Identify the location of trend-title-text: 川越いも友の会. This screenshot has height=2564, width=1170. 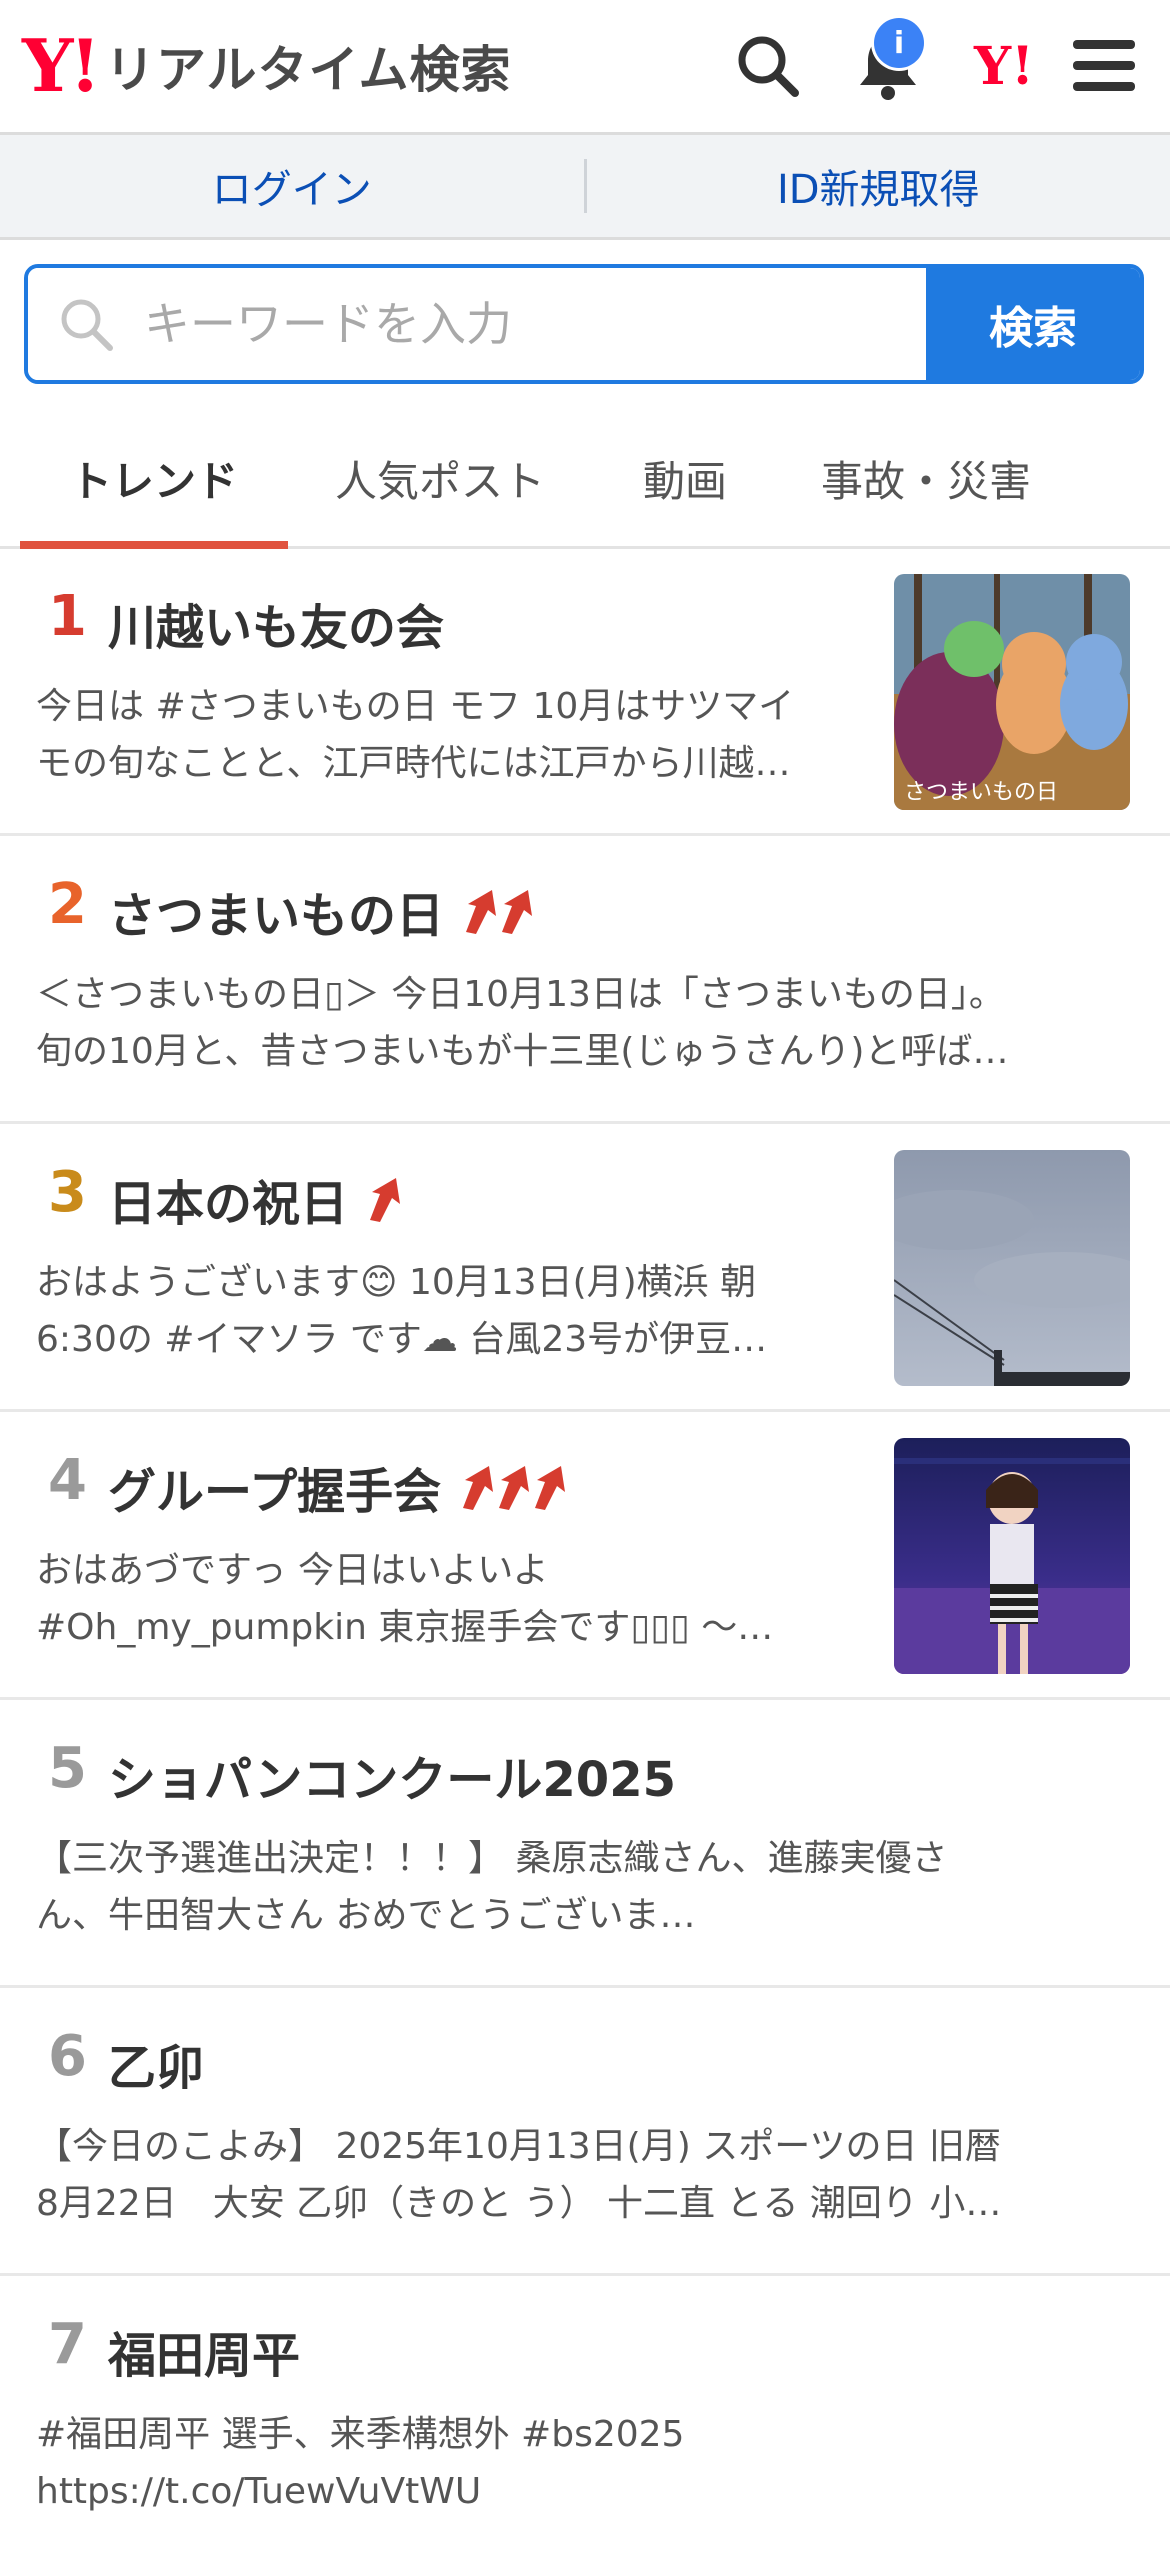
(276, 623).